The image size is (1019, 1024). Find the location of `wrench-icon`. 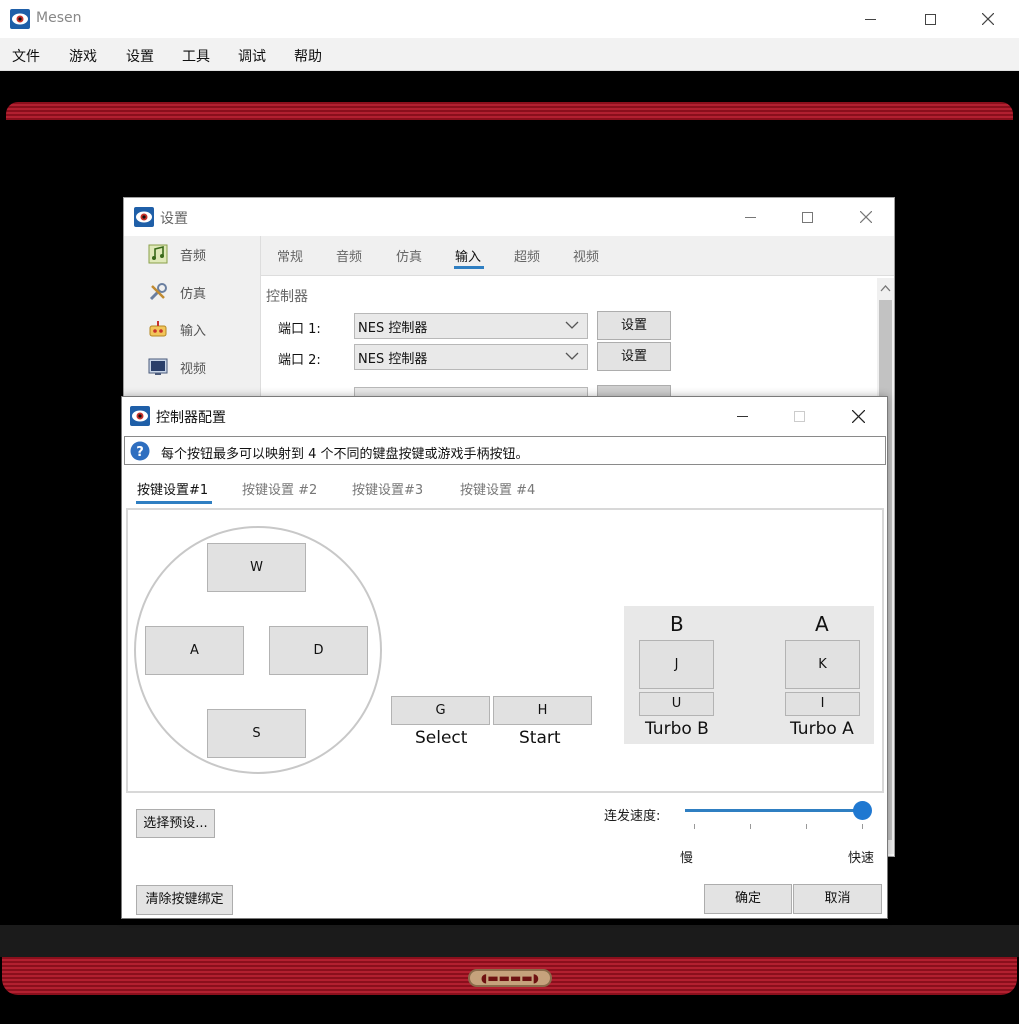

wrench-icon is located at coordinates (158, 292).